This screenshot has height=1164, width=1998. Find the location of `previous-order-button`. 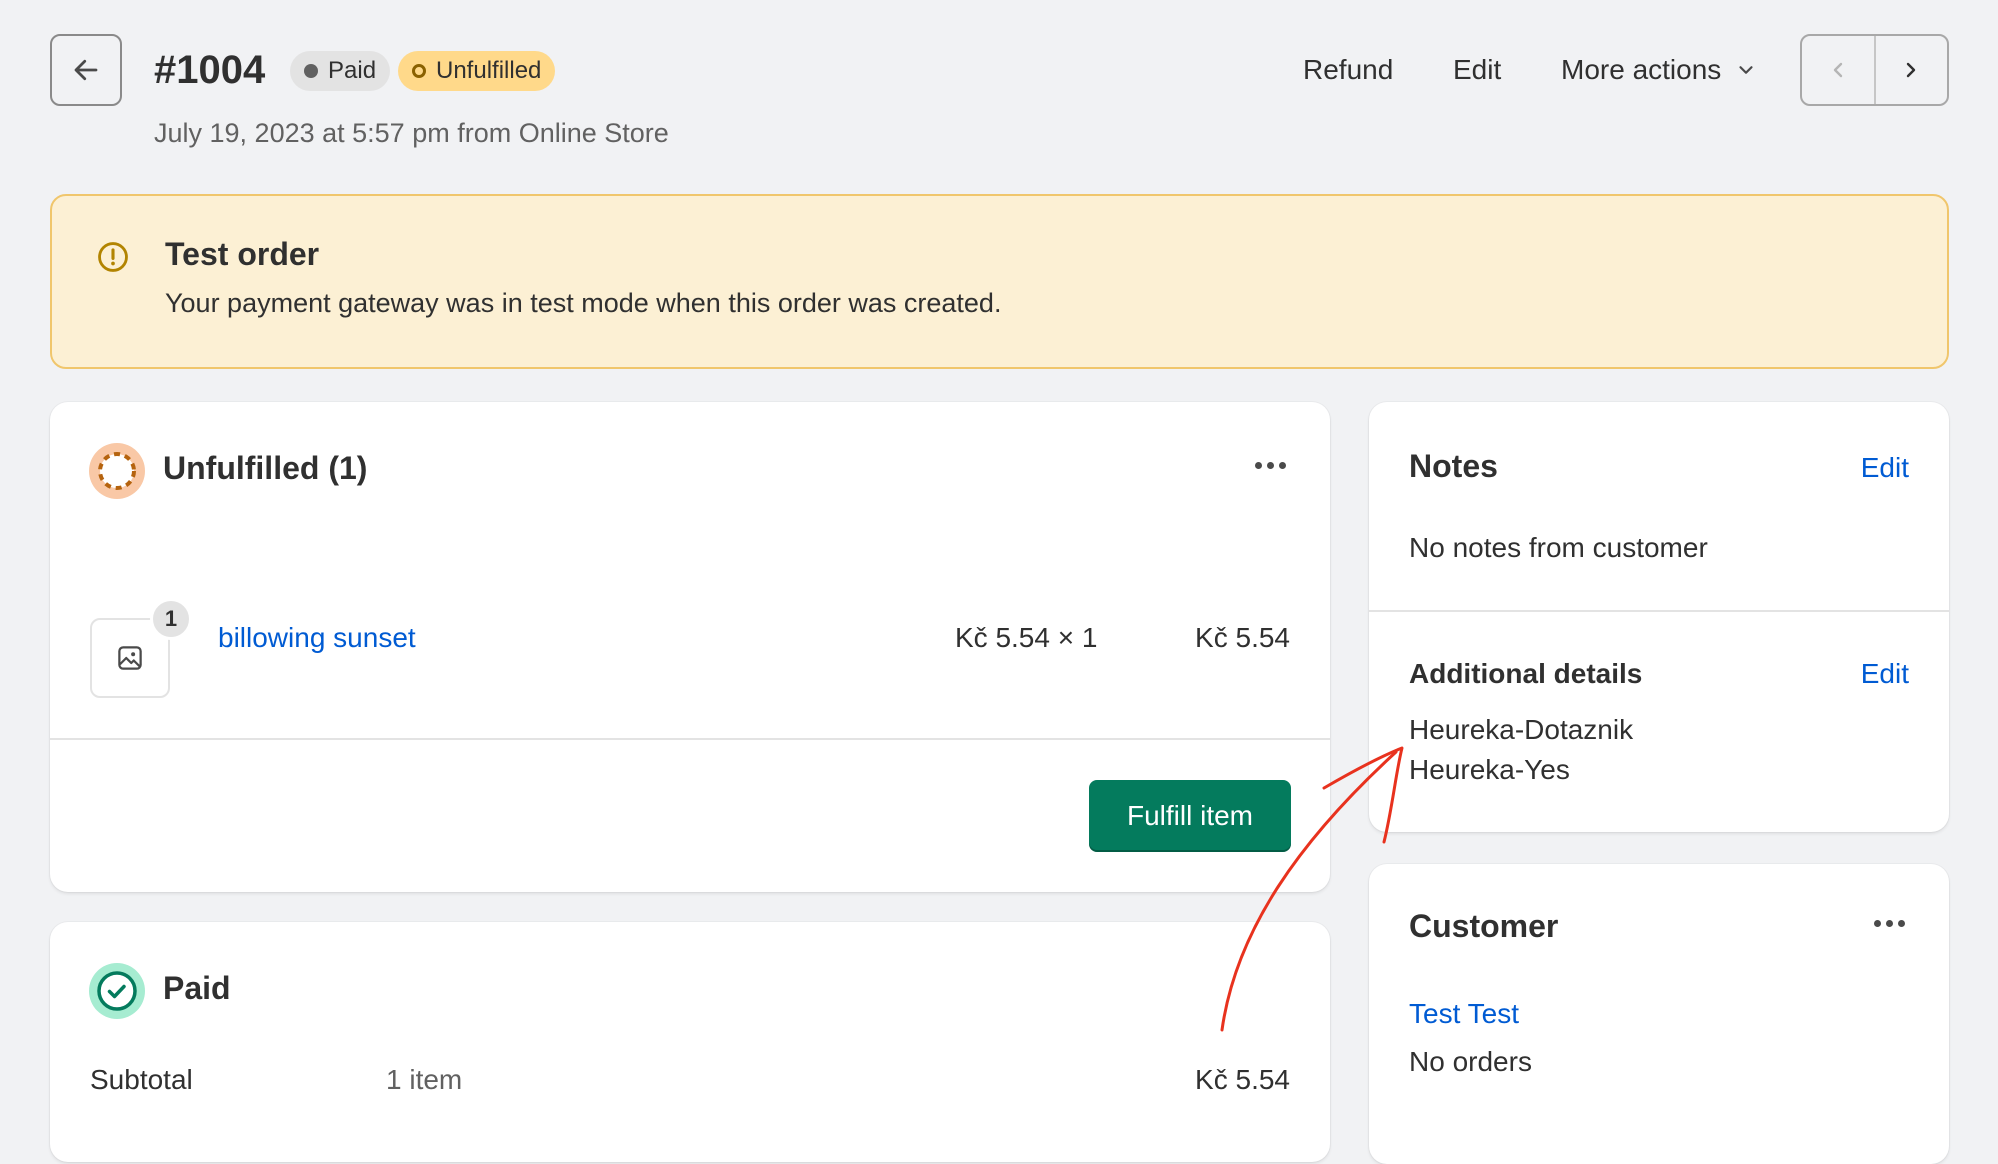

previous-order-button is located at coordinates (1838, 70).